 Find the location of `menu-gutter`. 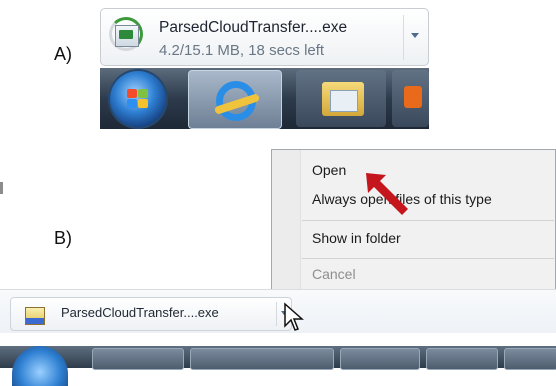

menu-gutter is located at coordinates (286, 222).